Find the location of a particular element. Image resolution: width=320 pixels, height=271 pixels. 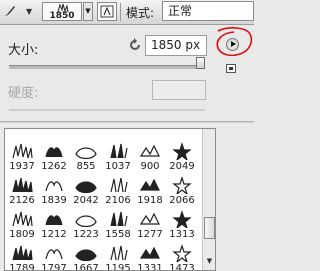

annotation-circle is located at coordinates (234, 42).